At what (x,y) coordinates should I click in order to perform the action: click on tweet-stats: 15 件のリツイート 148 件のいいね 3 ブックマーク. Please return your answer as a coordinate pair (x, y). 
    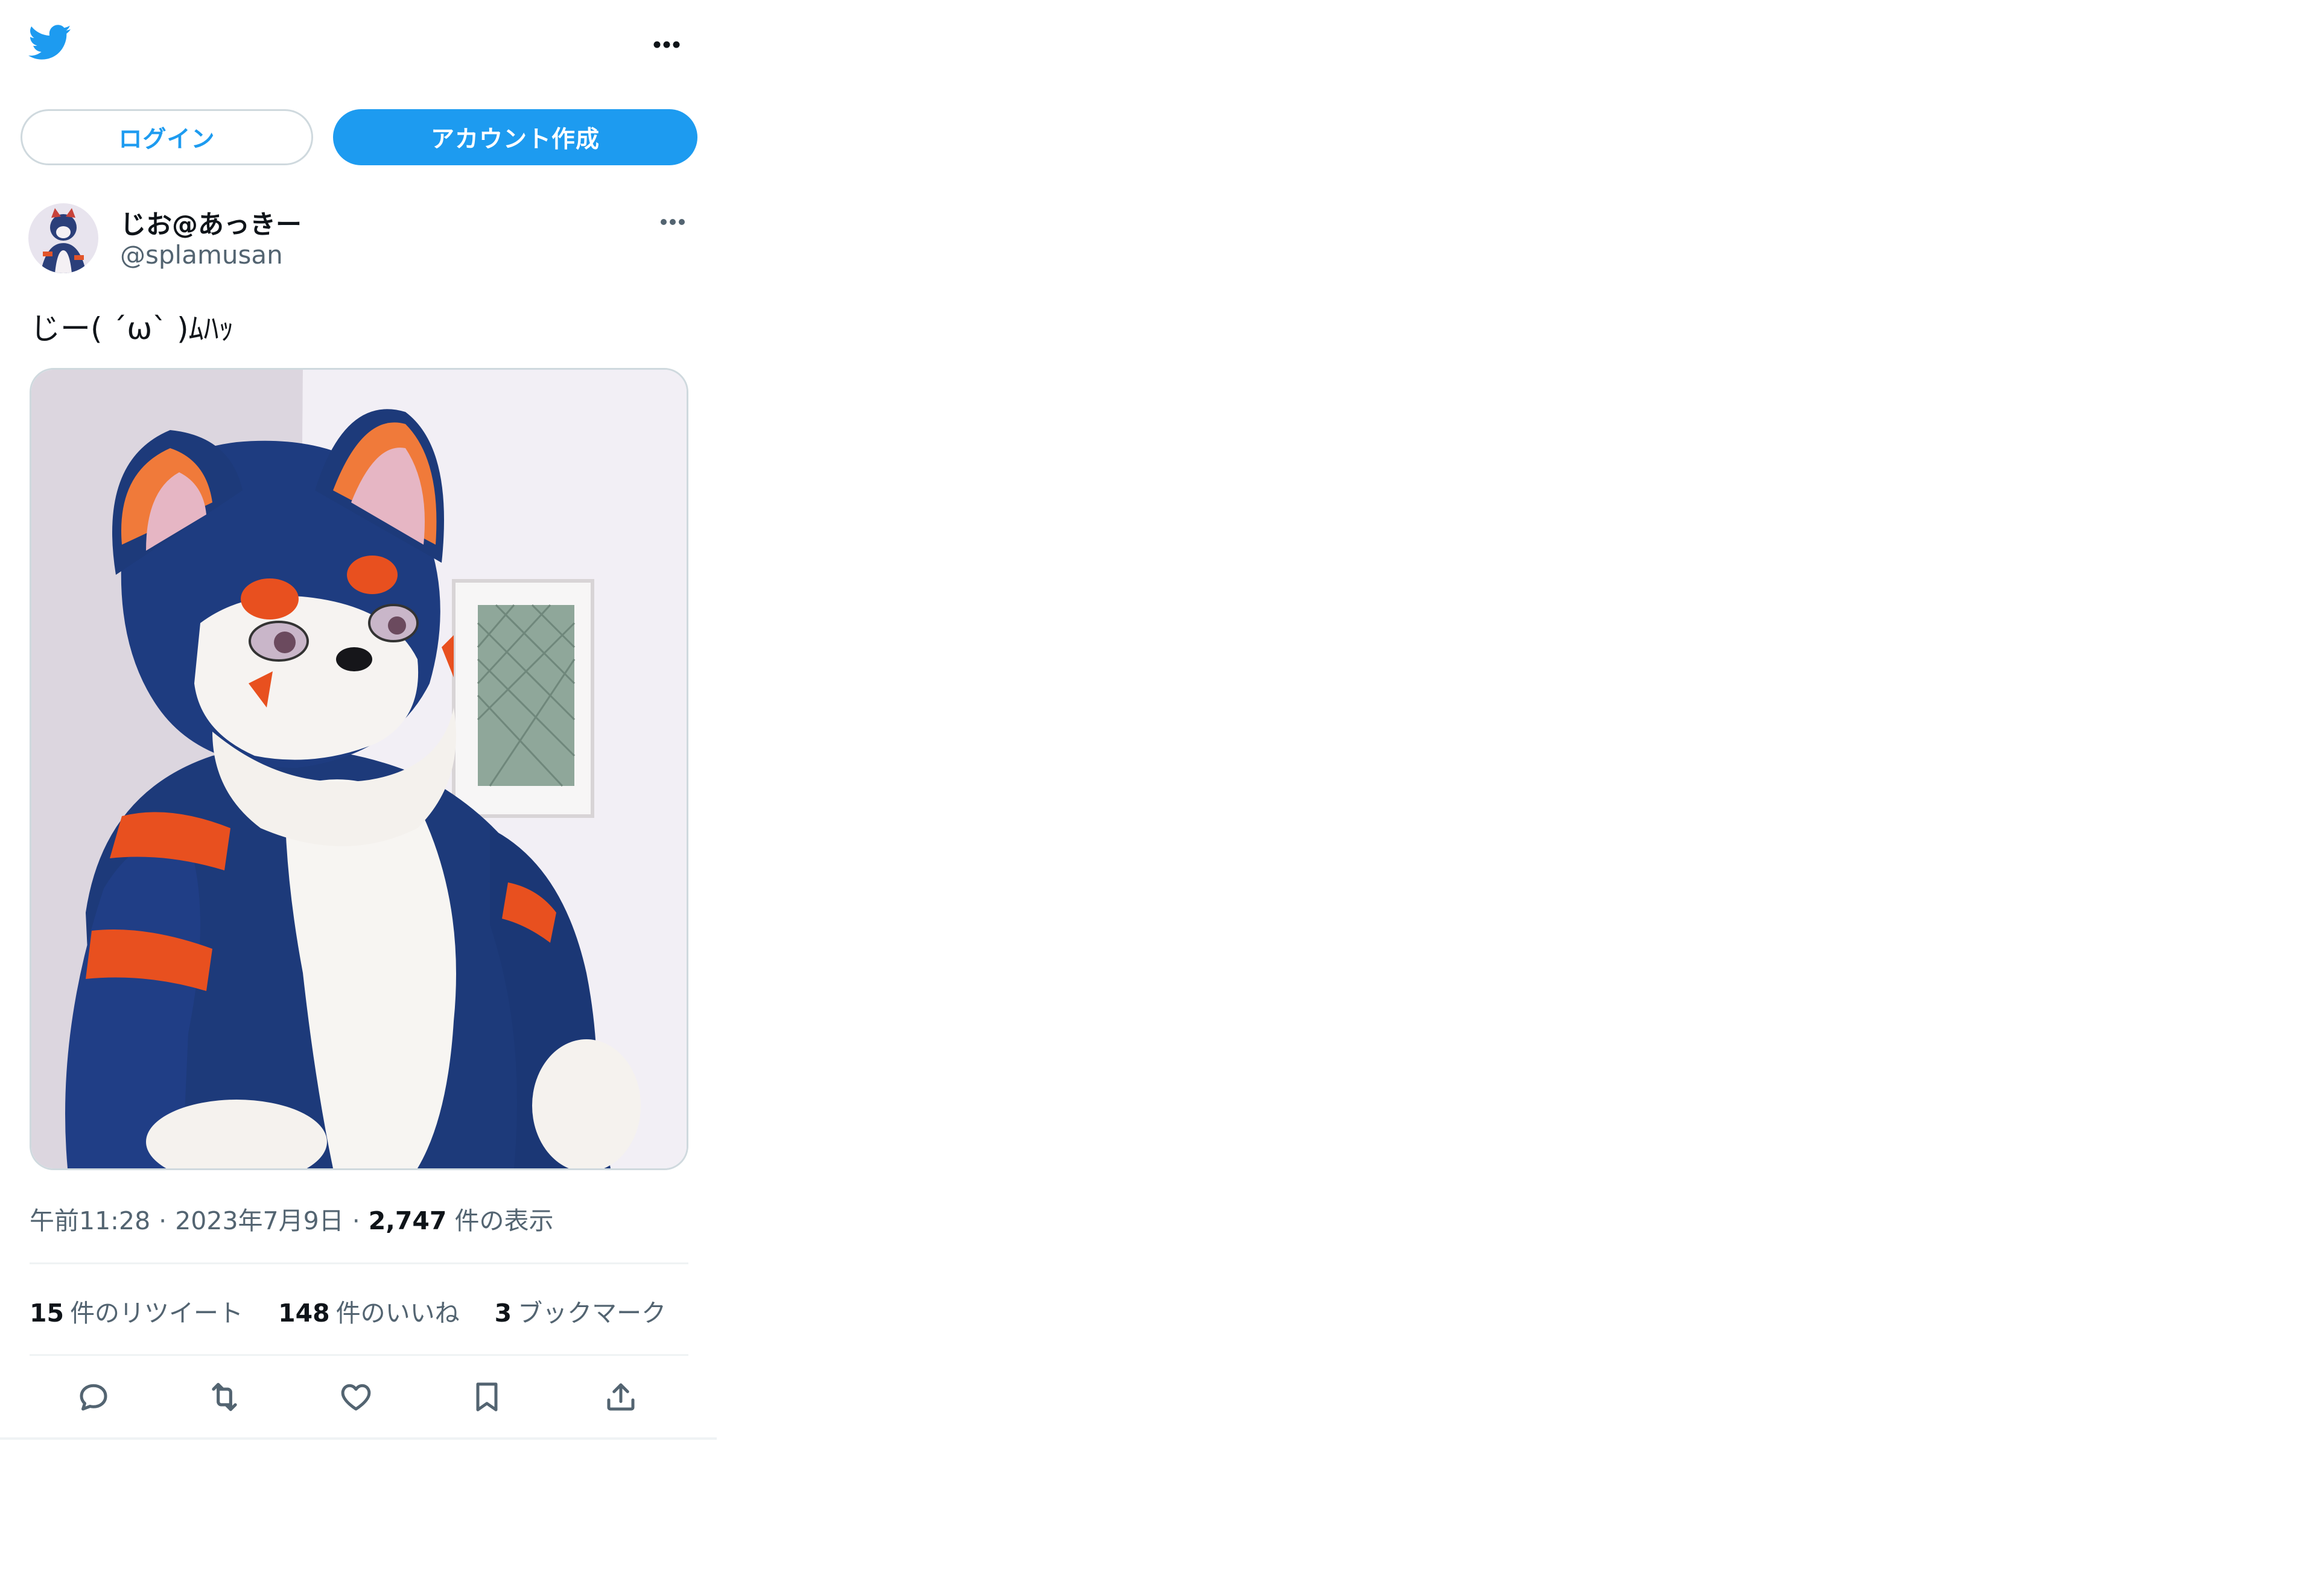
    Looking at the image, I should click on (365, 1311).